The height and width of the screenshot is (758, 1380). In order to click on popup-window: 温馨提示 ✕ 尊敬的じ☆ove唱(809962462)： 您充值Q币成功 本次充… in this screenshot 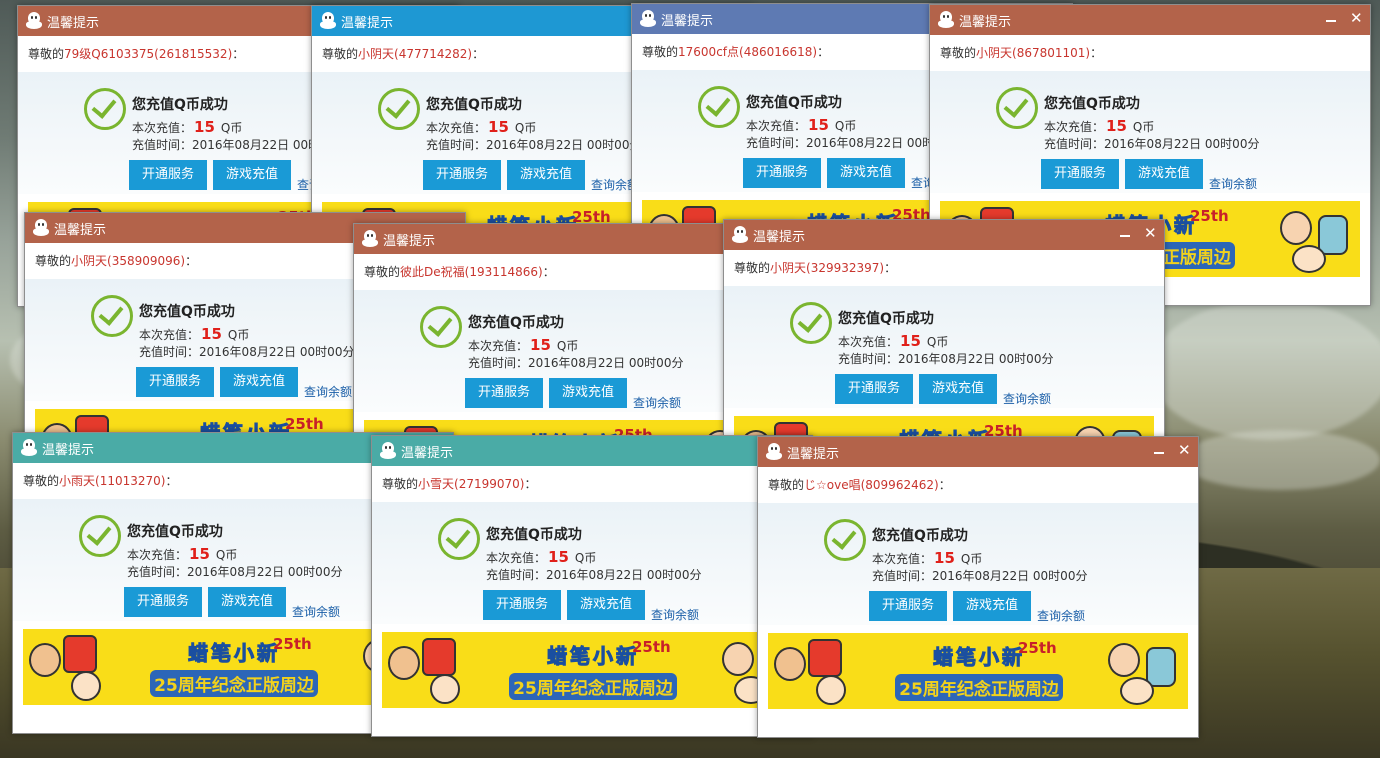, I will do `click(978, 587)`.